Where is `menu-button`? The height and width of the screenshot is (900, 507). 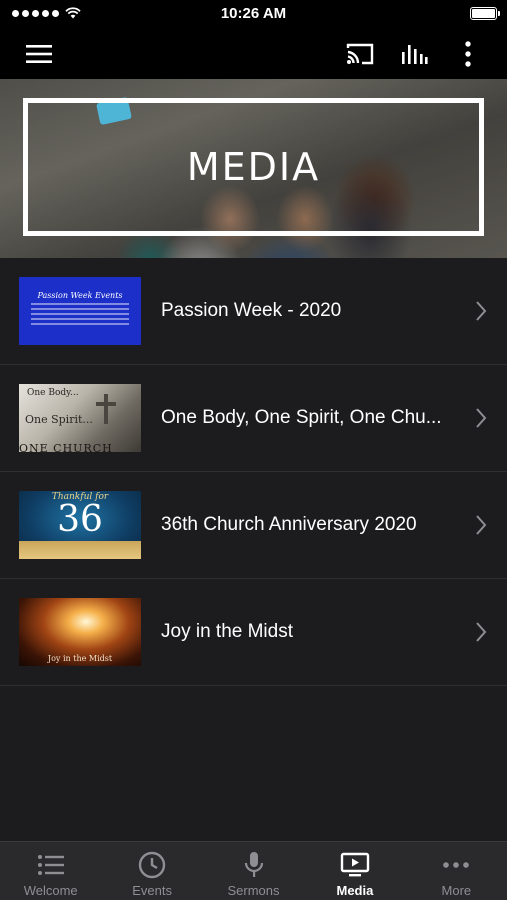 menu-button is located at coordinates (39, 54).